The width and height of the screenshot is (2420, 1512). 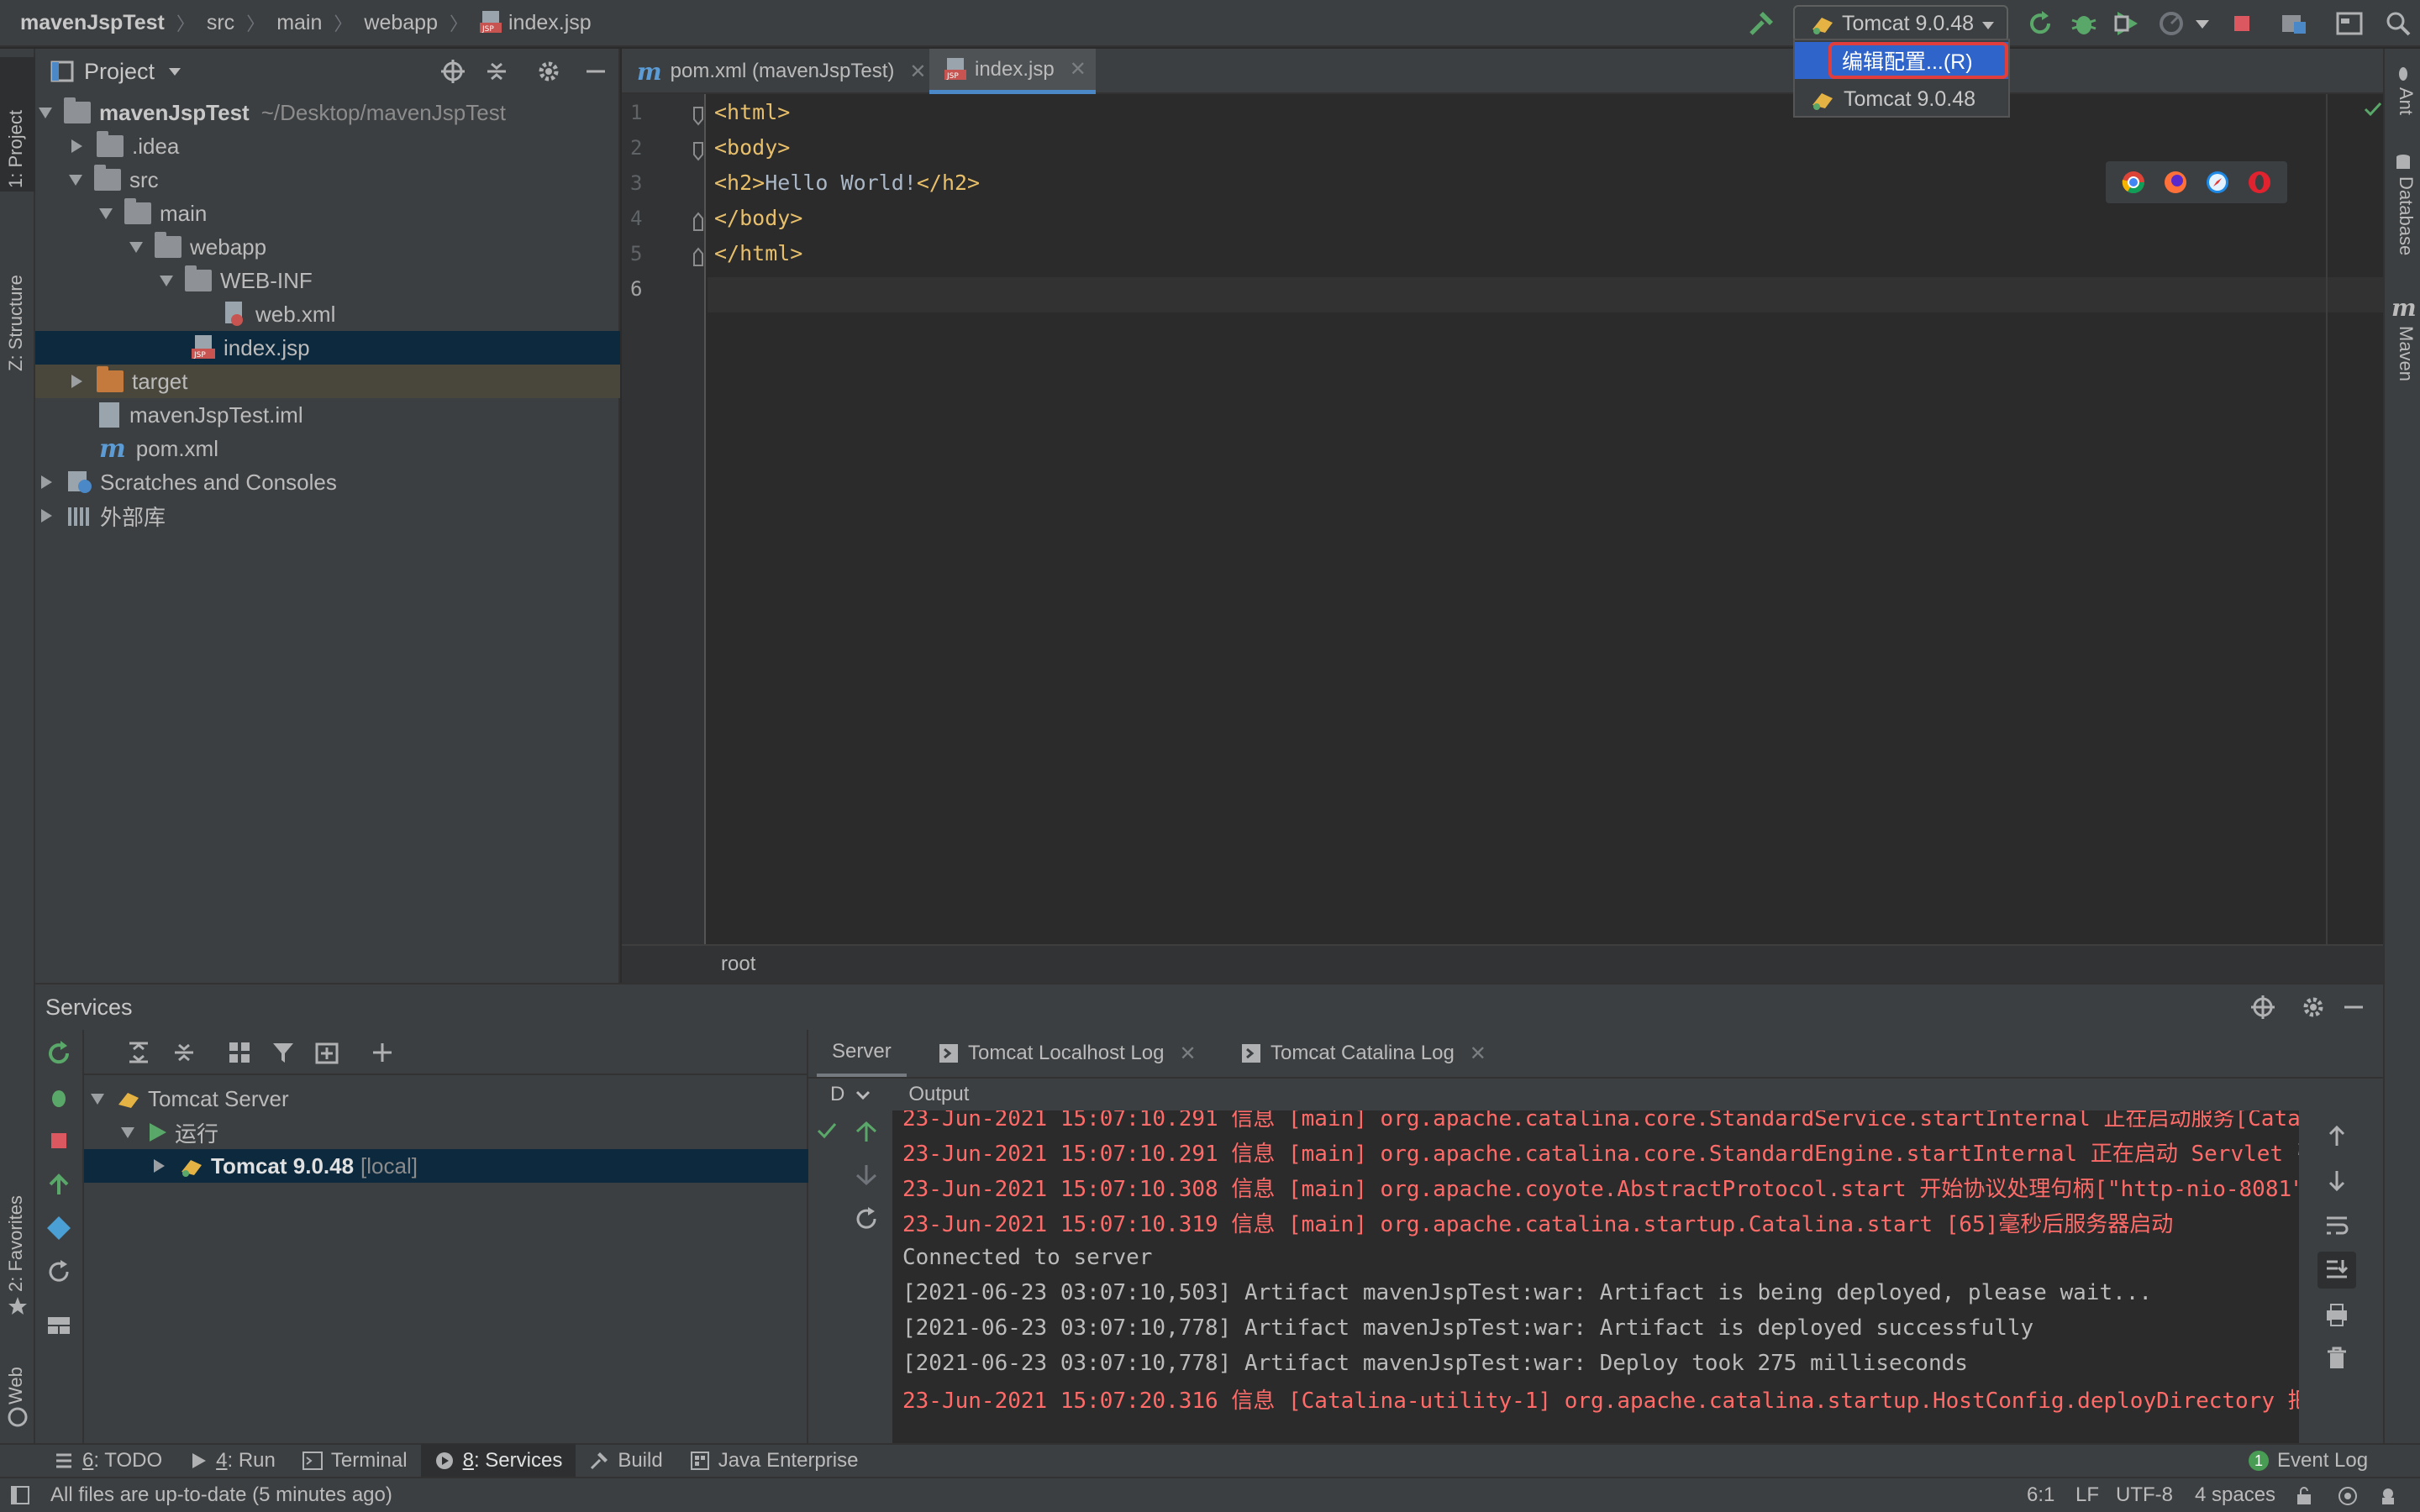 What do you see at coordinates (138, 1052) in the screenshot?
I see `expand-all-icon` at bounding box center [138, 1052].